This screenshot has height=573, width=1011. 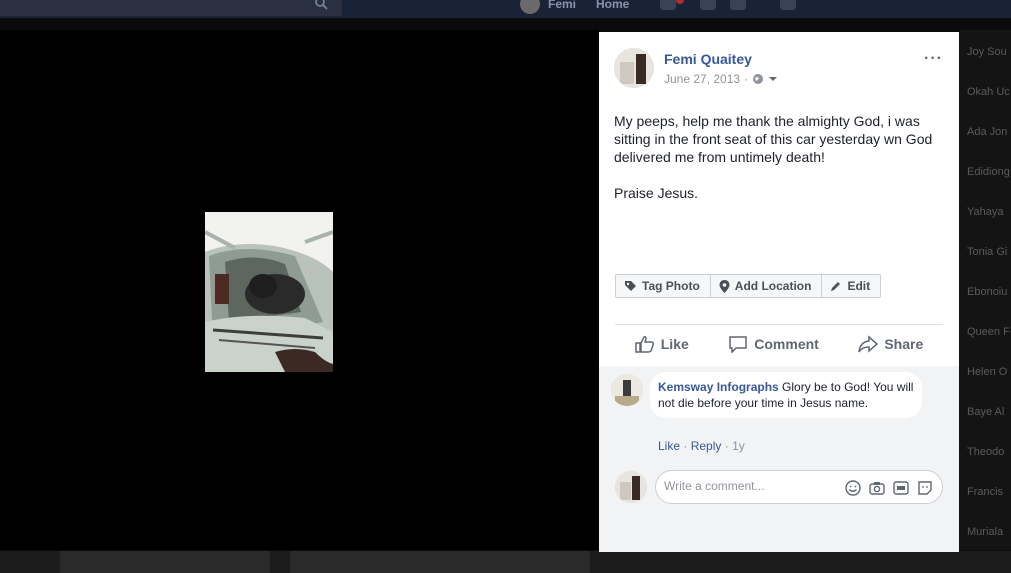 What do you see at coordinates (877, 488) in the screenshot?
I see `camera-icon` at bounding box center [877, 488].